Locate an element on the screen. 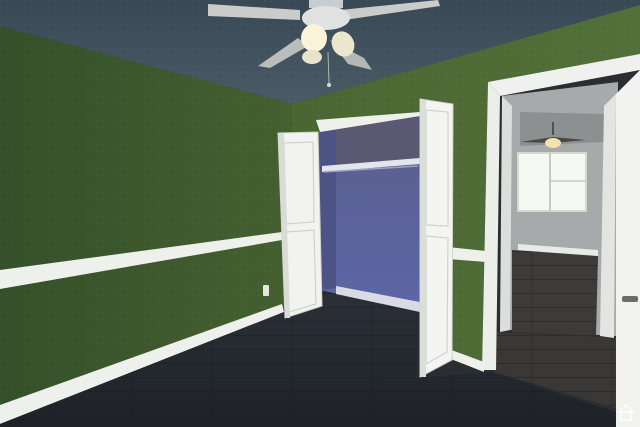 The width and height of the screenshot is (640, 427). open-door is located at coordinates (628, 248).